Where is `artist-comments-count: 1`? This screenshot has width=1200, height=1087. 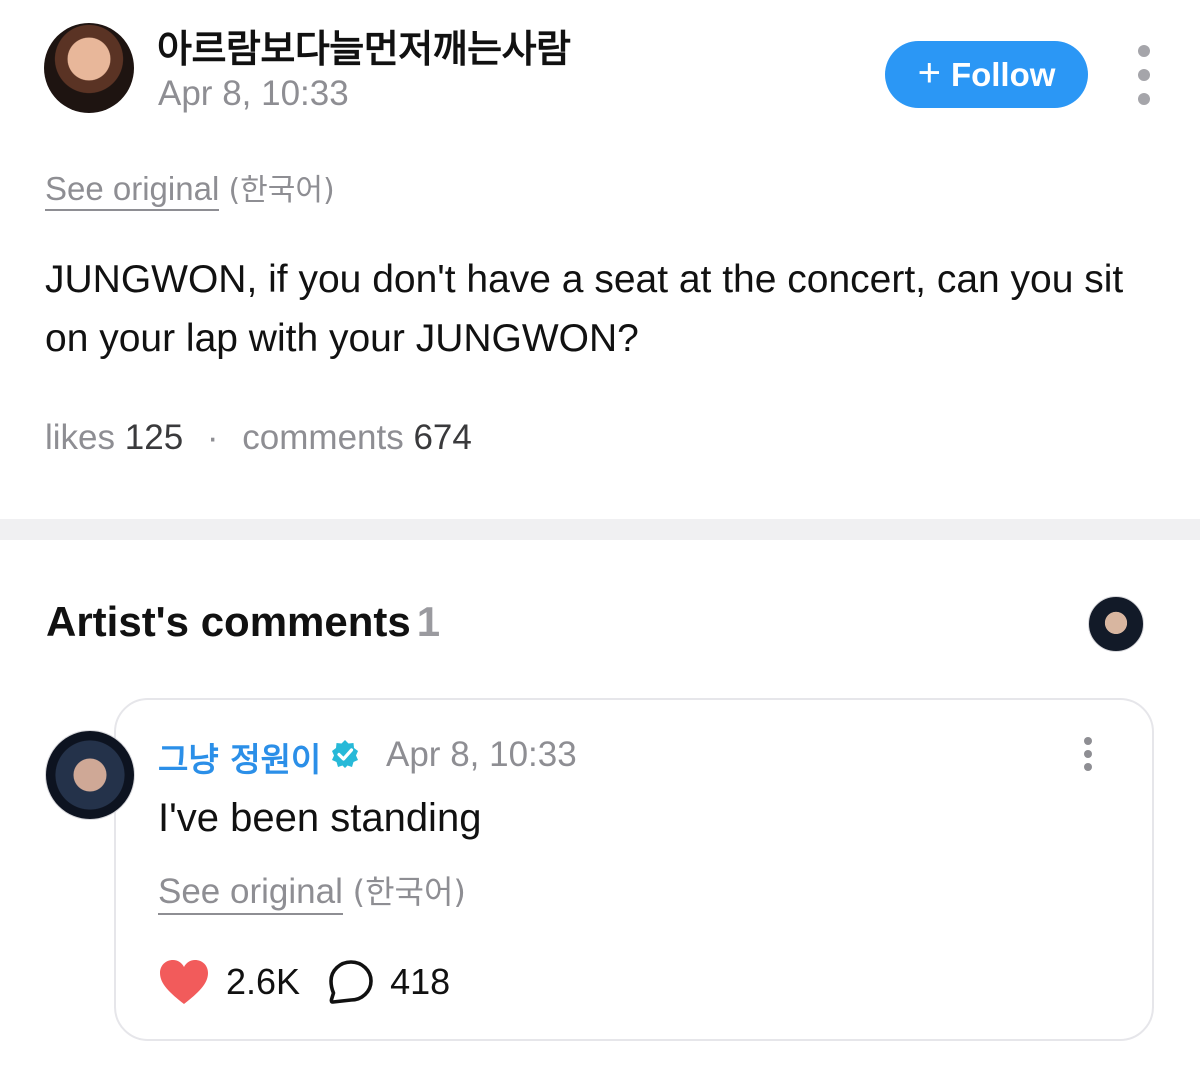
artist-comments-count: 1 is located at coordinates (428, 621).